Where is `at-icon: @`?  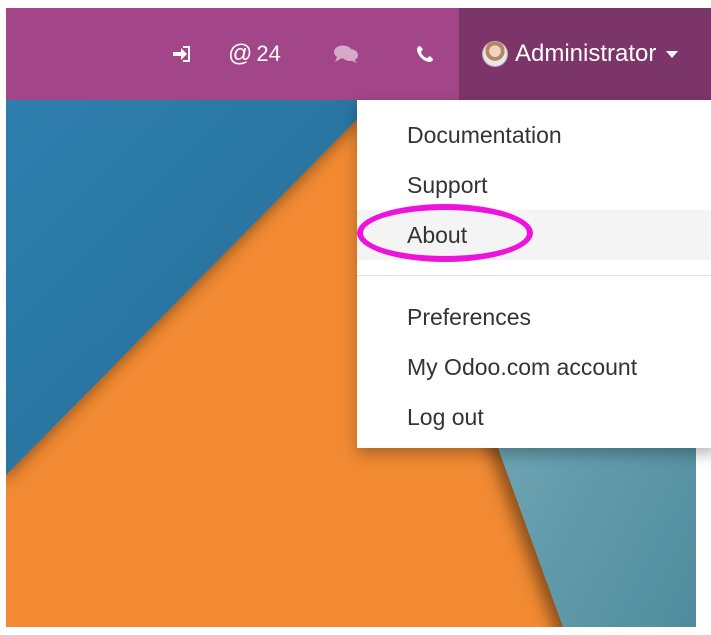
at-icon: @ is located at coordinates (240, 53).